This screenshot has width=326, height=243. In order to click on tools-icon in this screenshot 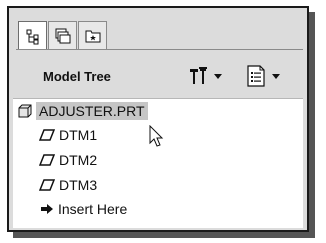, I will do `click(198, 75)`.